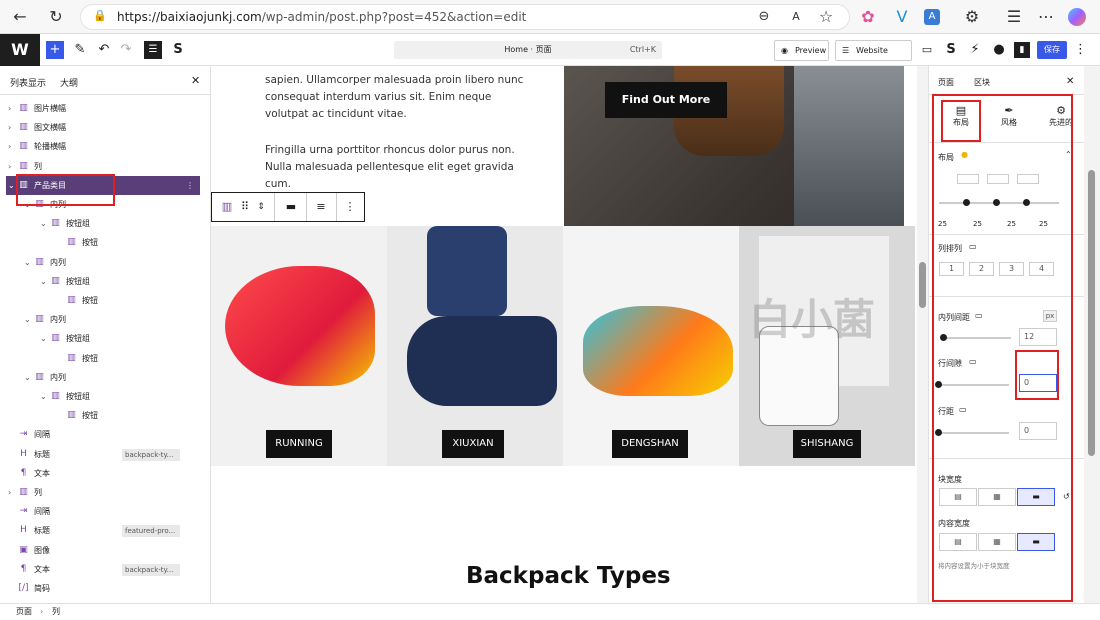 This screenshot has width=1100, height=620. I want to click on tab-page: 页面, so click(946, 82).